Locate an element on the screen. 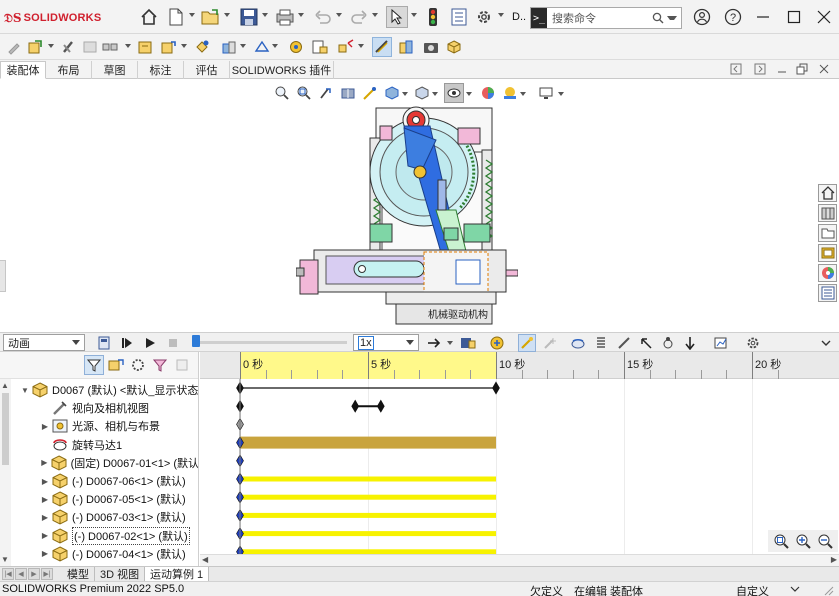  solidworks-logo: 𝔇S SOLIDWORKS is located at coordinates (52, 18).